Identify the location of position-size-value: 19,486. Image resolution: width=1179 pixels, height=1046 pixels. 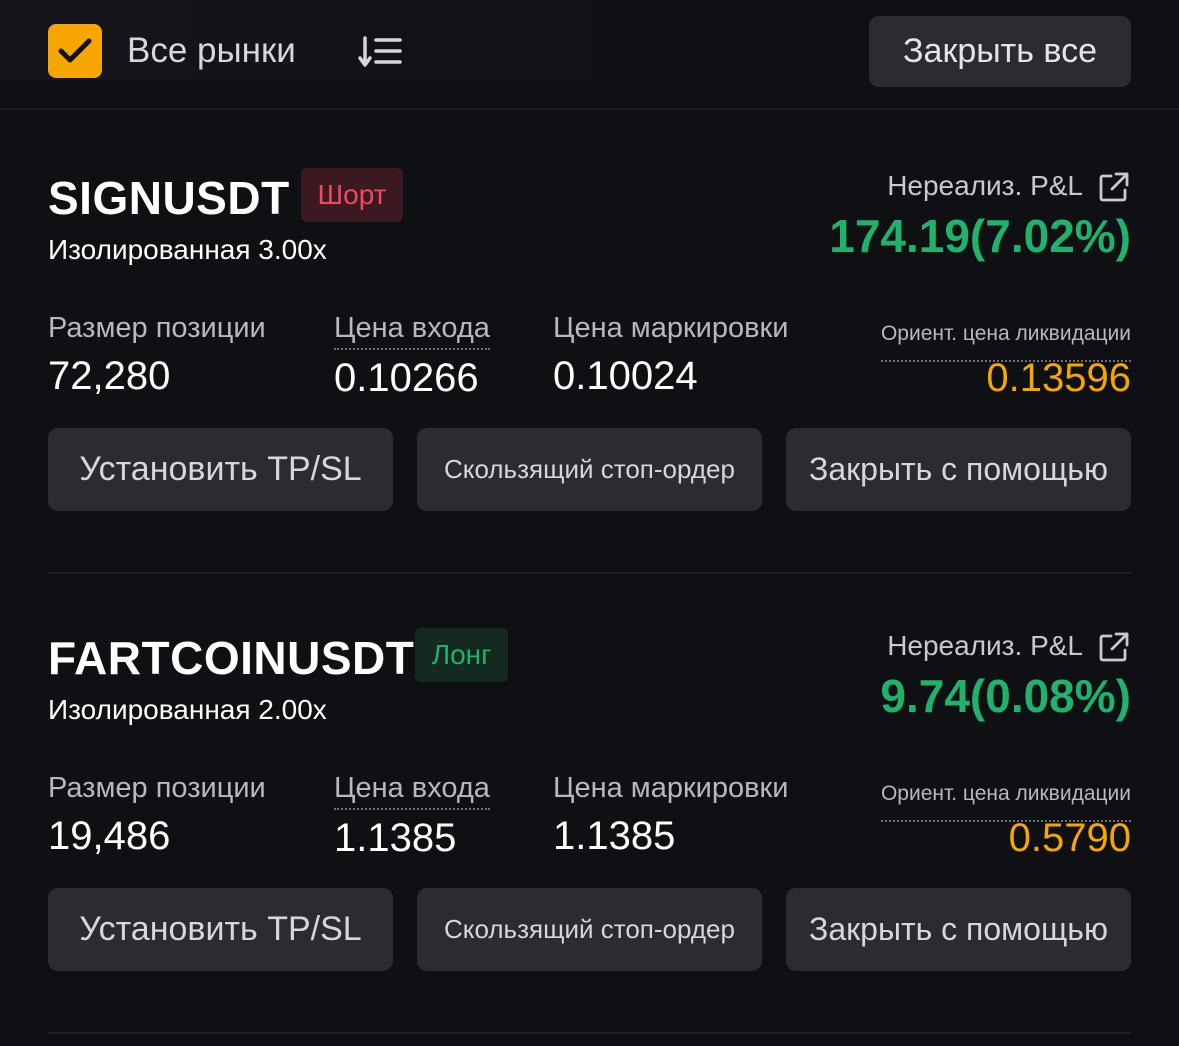
(109, 836).